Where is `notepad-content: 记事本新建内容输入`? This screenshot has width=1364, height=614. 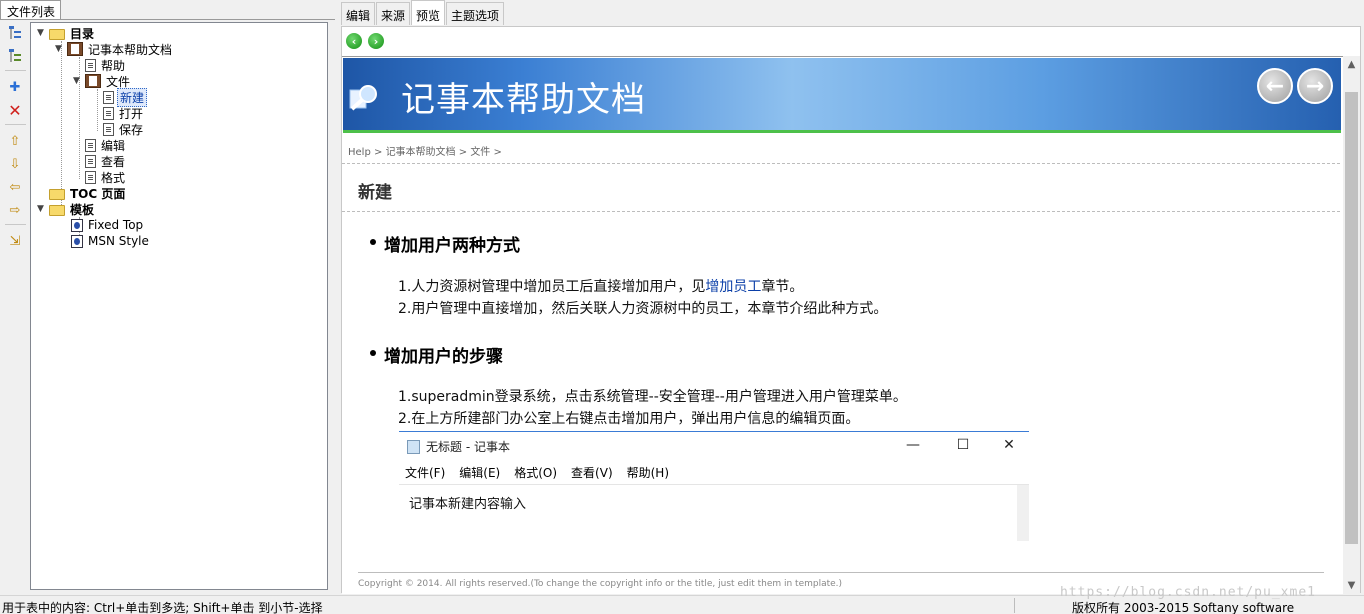 notepad-content: 记事本新建内容输入 is located at coordinates (468, 504).